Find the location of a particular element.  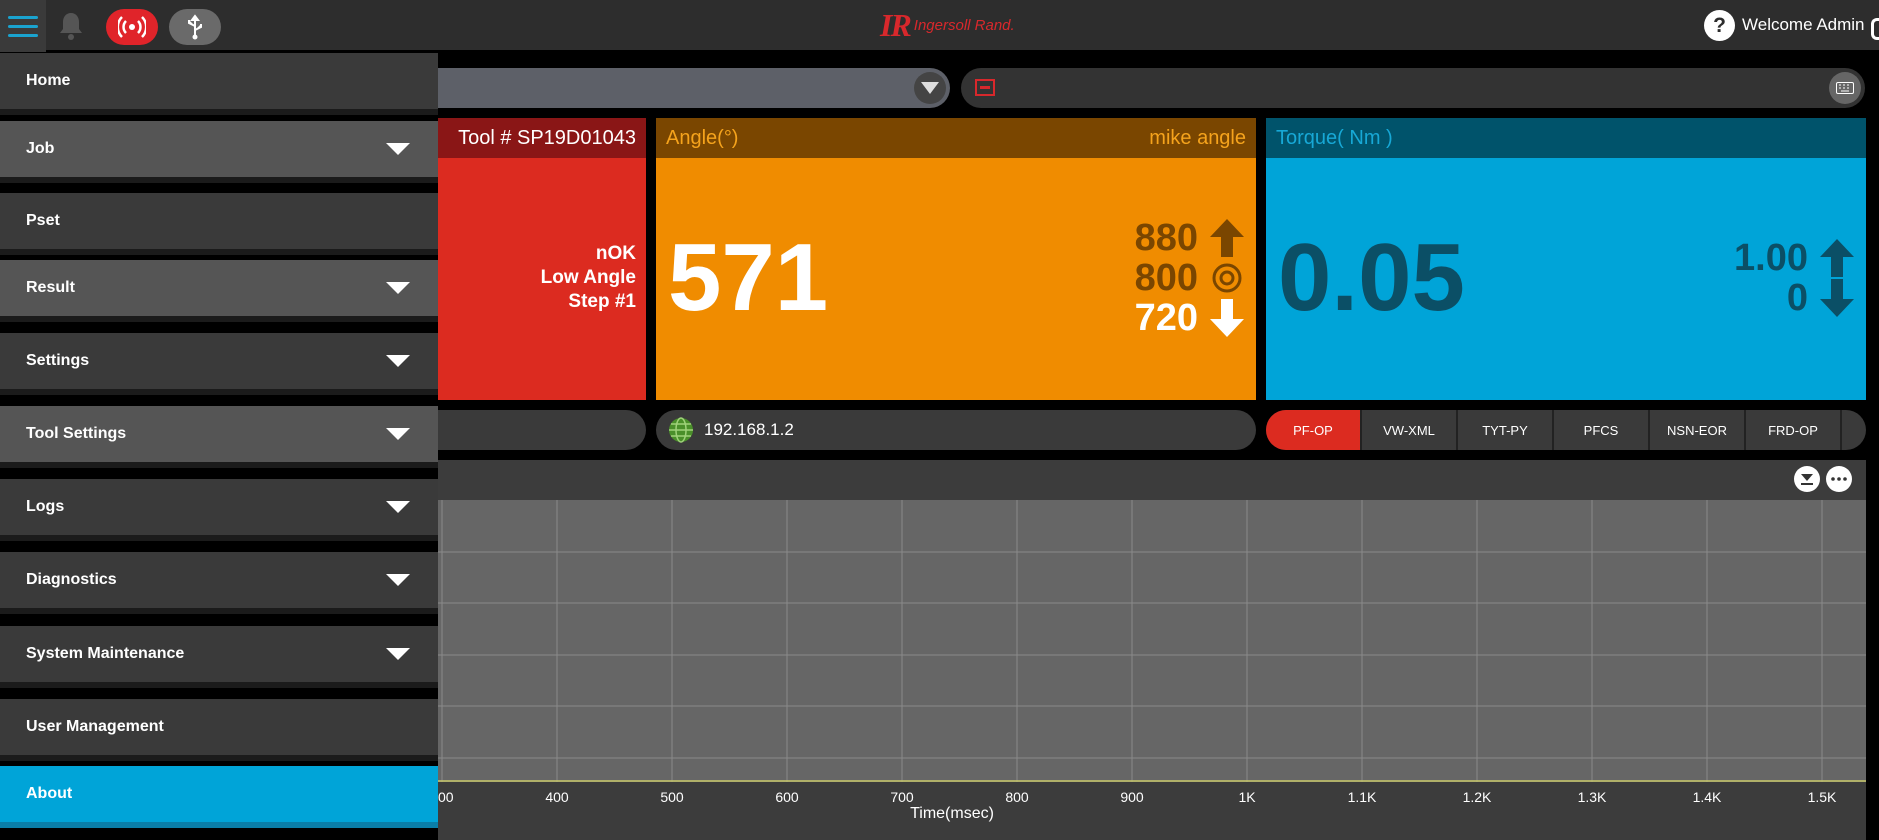

brand-logo: IR Ingersoll Rand. is located at coordinates (947, 24).